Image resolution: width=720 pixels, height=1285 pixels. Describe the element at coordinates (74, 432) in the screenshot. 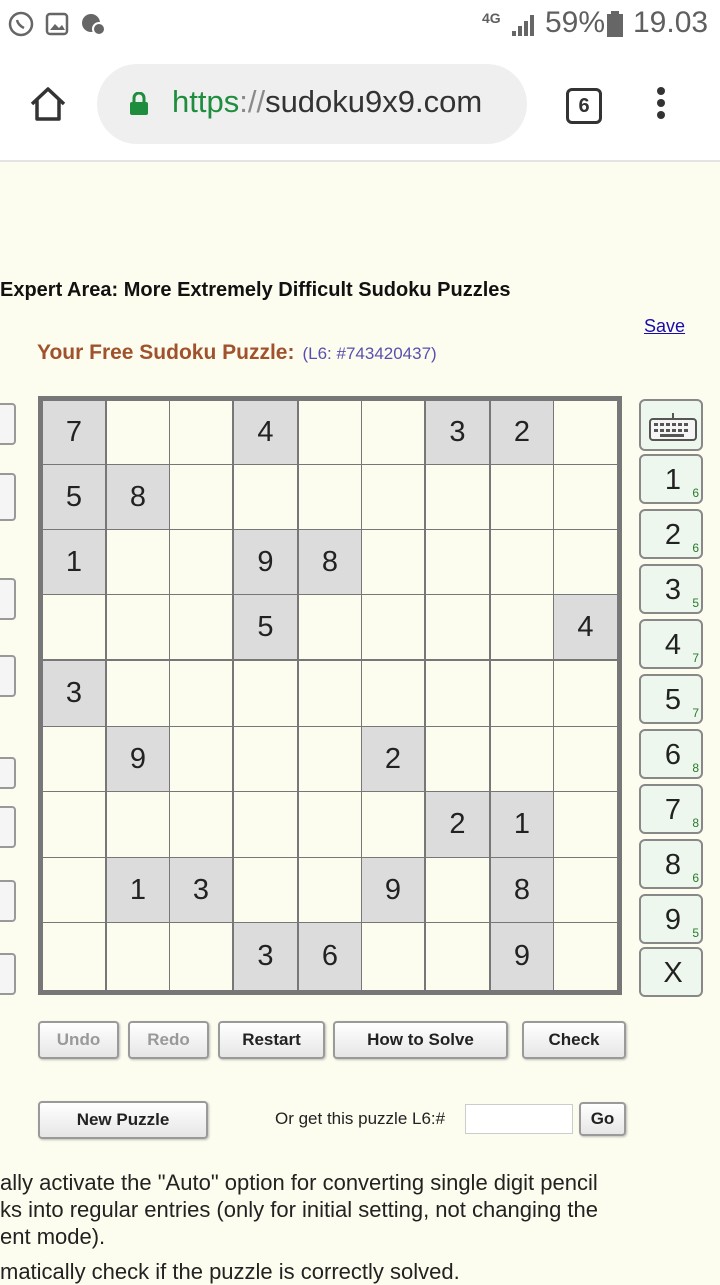

I see `grid-cell: 7` at that location.